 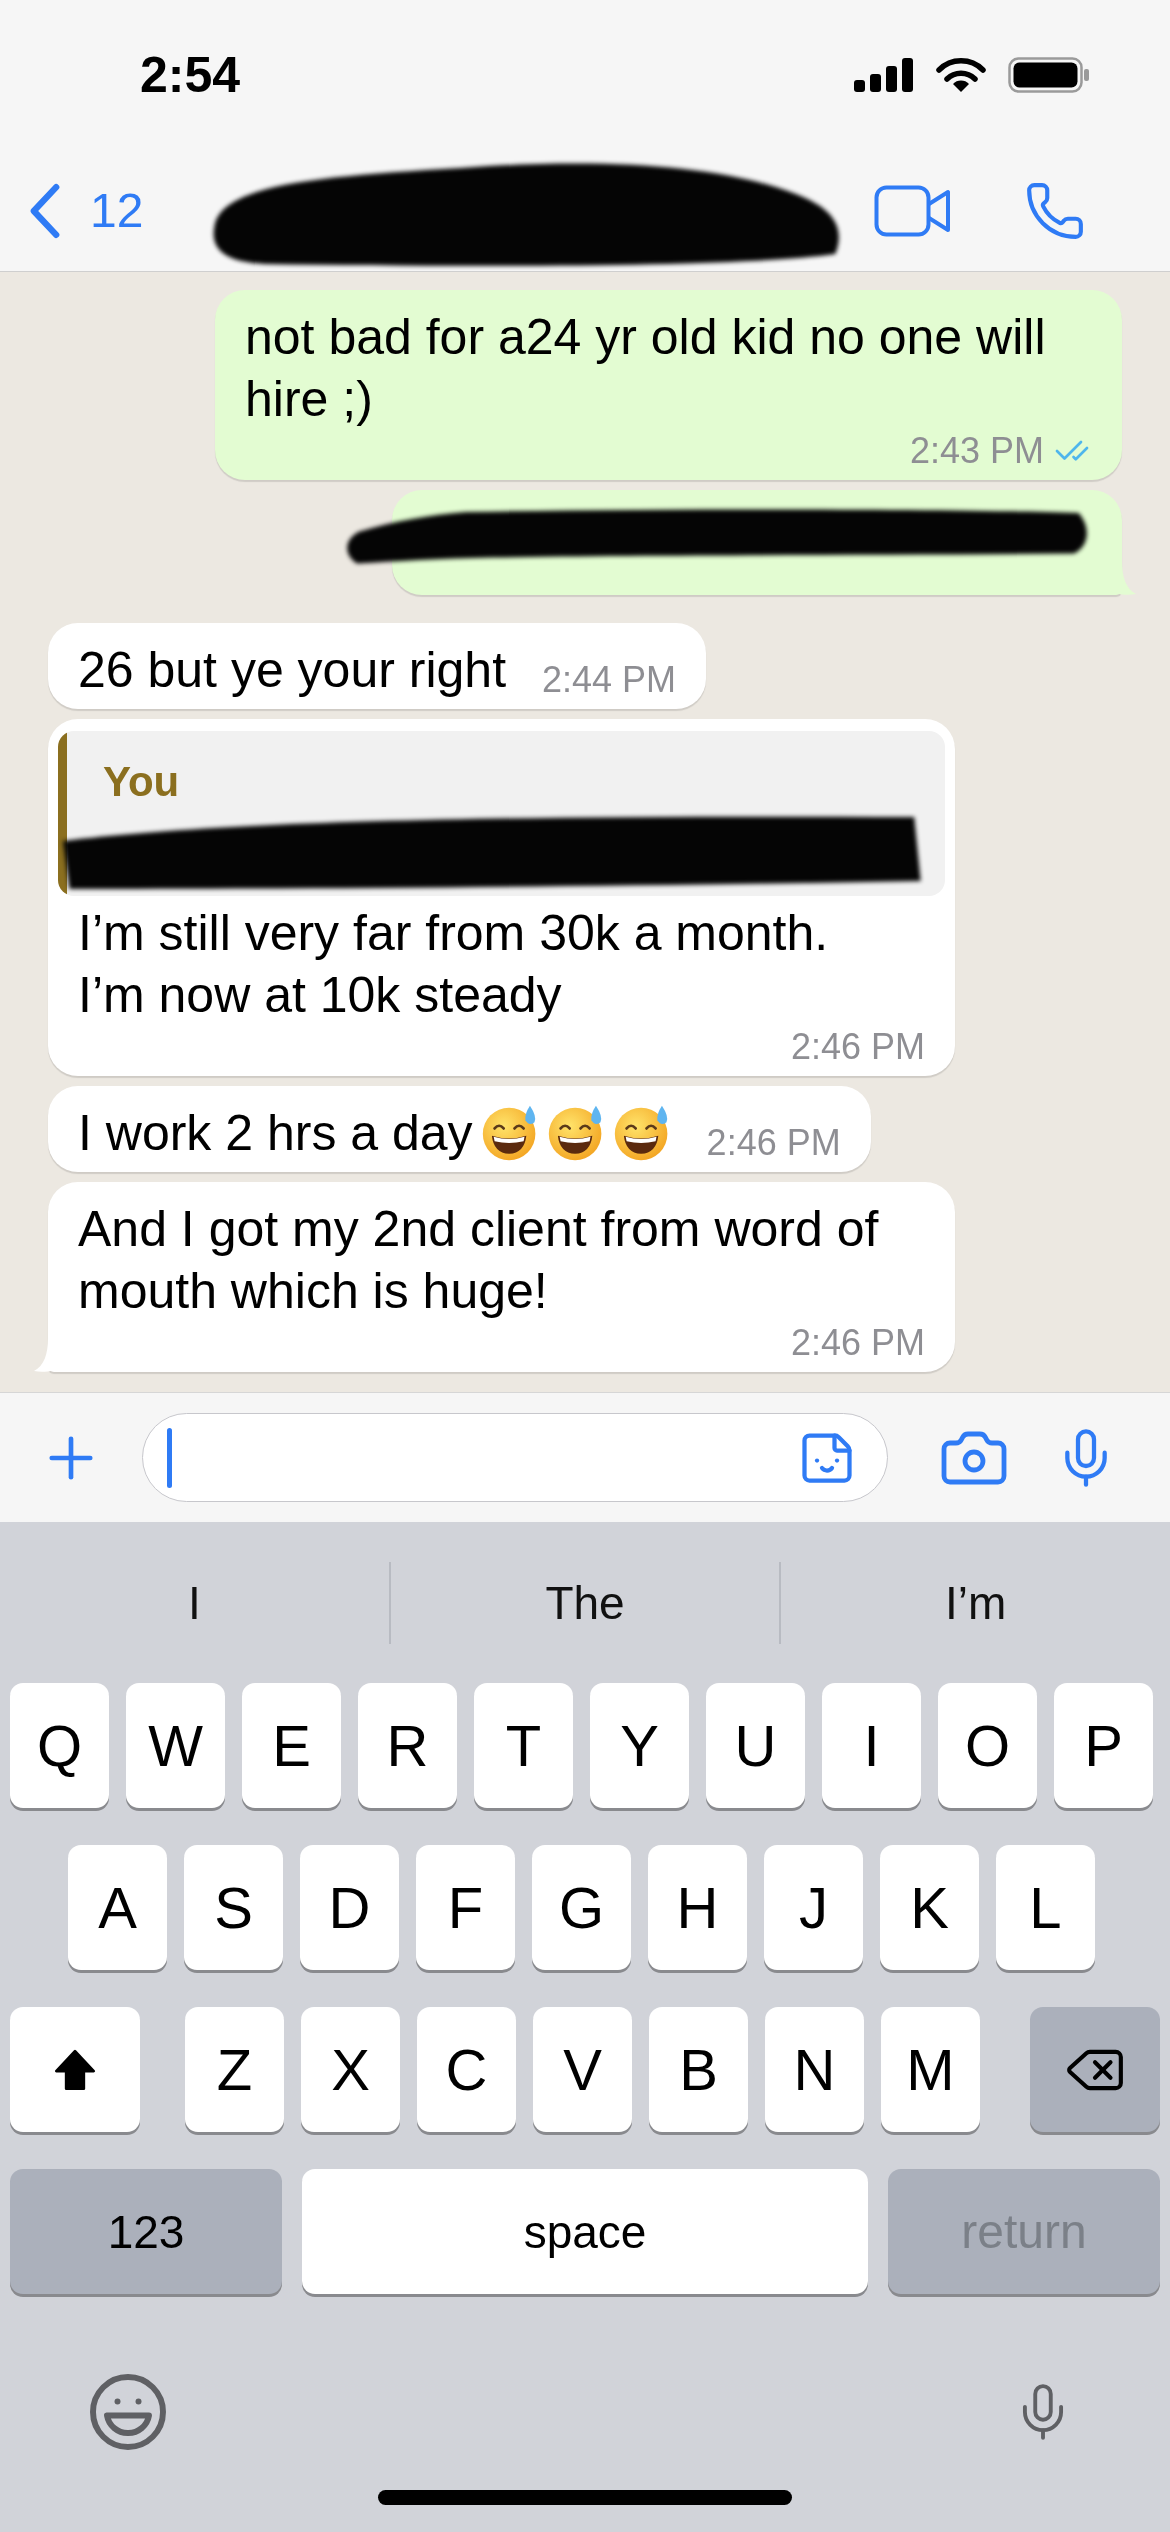 I want to click on delete-key, so click(x=1095, y=2069).